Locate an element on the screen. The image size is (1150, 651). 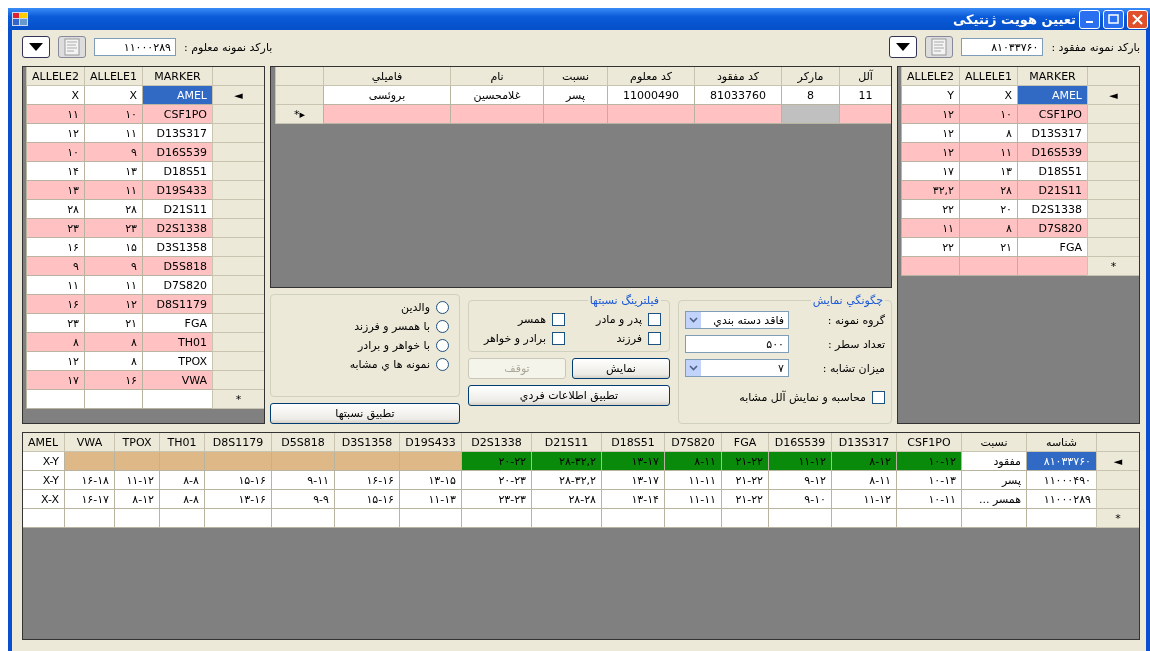
column-header: FGA is located at coordinates (744, 442).